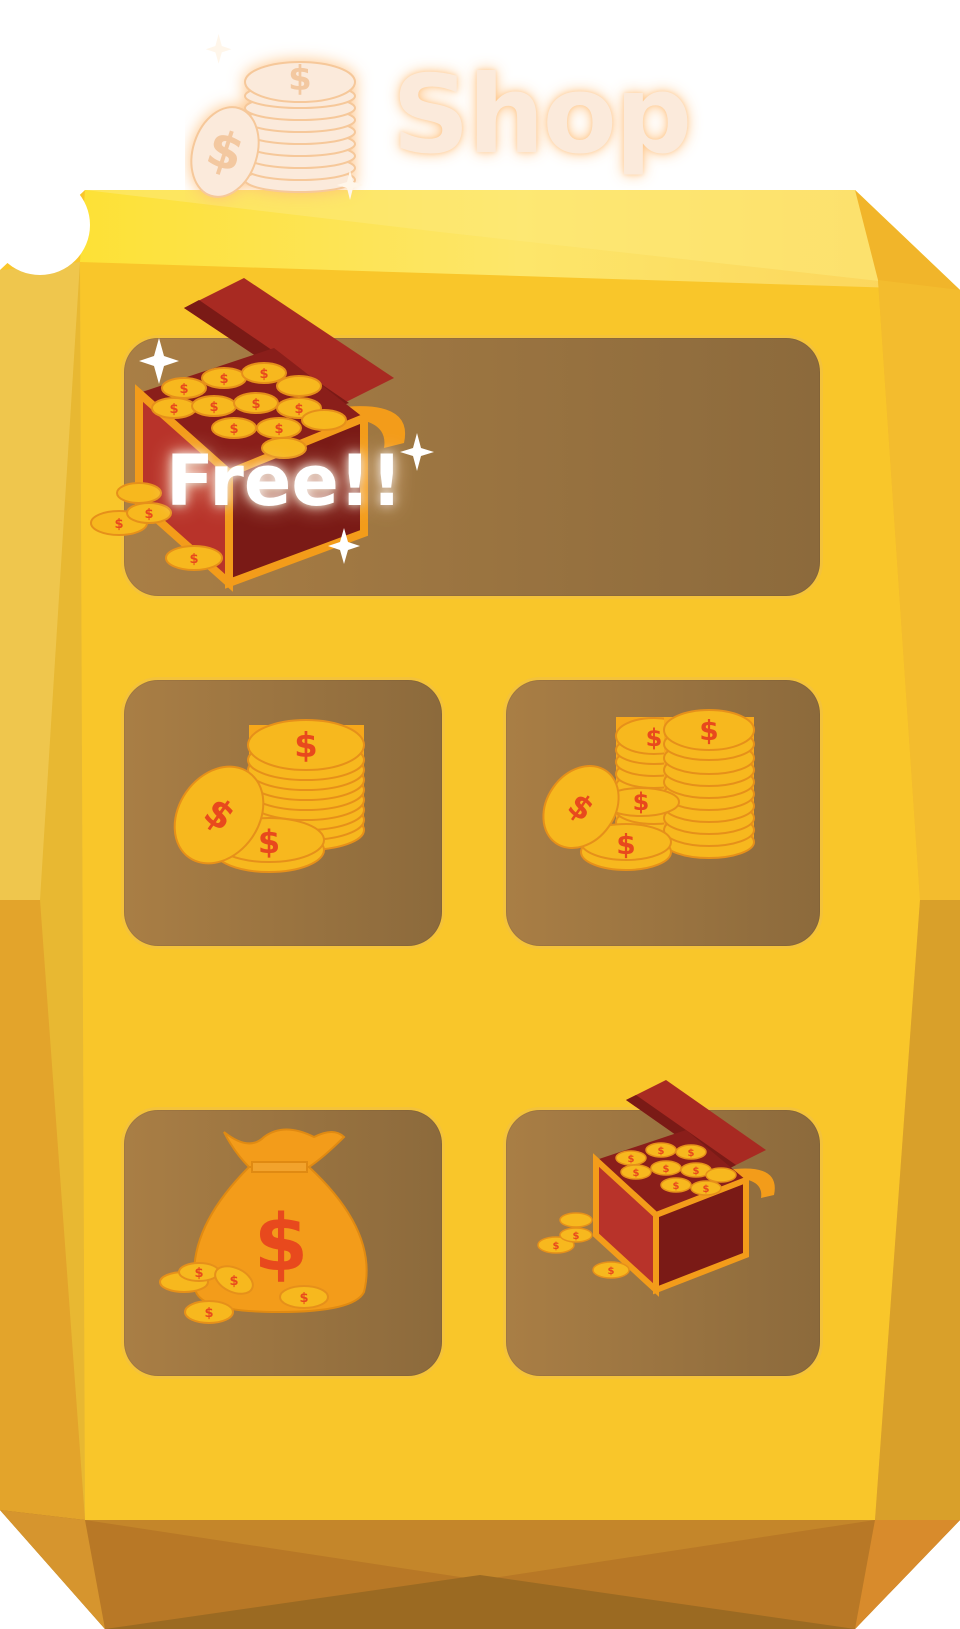  Describe the element at coordinates (262, 435) in the screenshot. I see `treasure-chest-icon: $$ $ $ $ $ $$ $ $$$` at that location.